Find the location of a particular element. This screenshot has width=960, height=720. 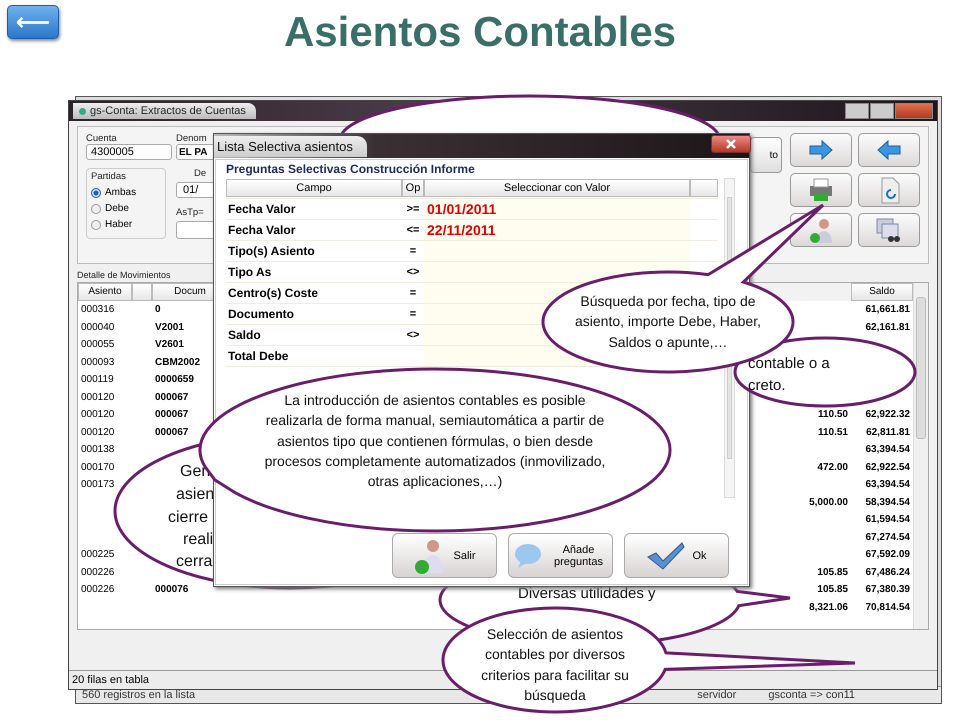

radio-label: Ambas is located at coordinates (120, 192).